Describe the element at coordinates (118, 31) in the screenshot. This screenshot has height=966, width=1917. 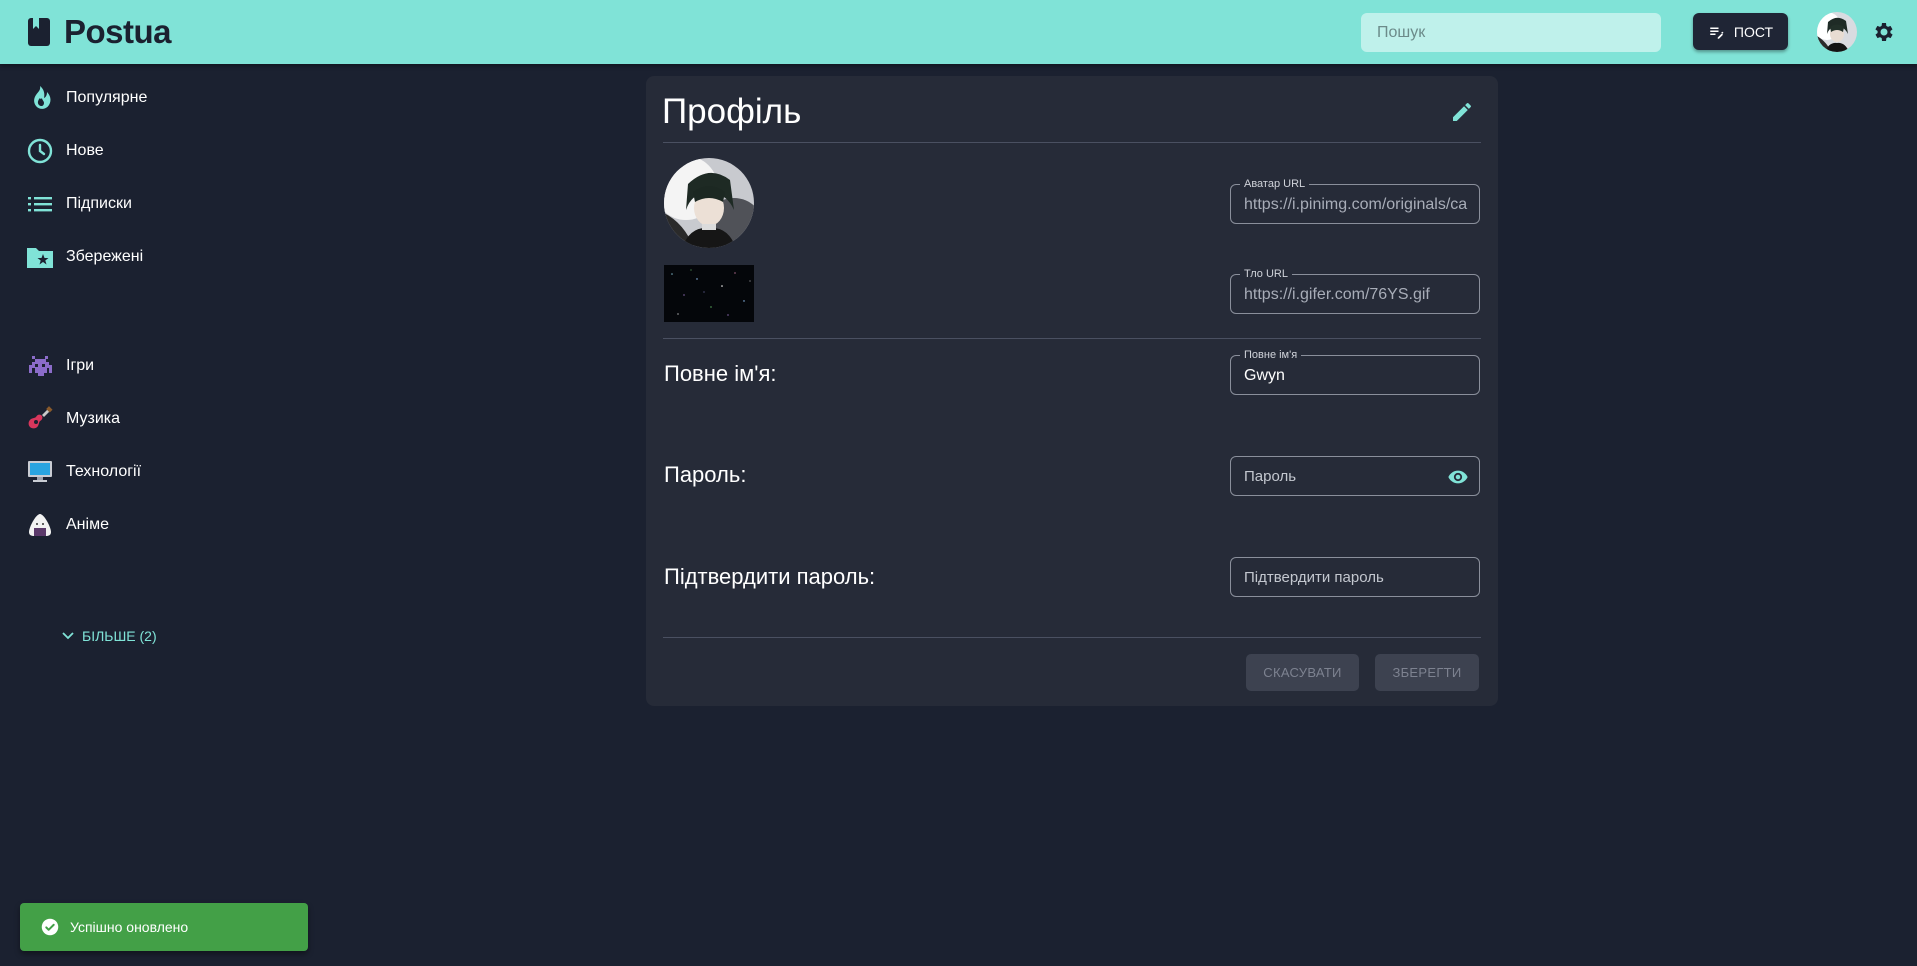
I see `brand-name: Postua` at that location.